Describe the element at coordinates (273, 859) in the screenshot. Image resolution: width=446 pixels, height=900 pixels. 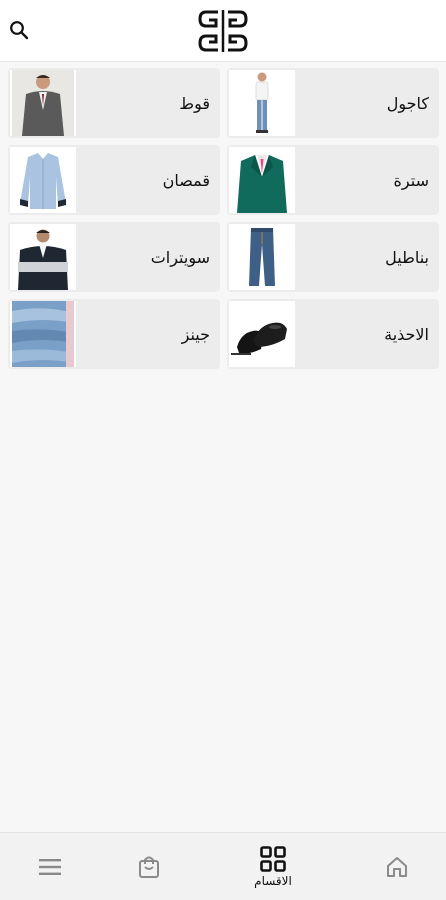
I see `grid-icon` at that location.